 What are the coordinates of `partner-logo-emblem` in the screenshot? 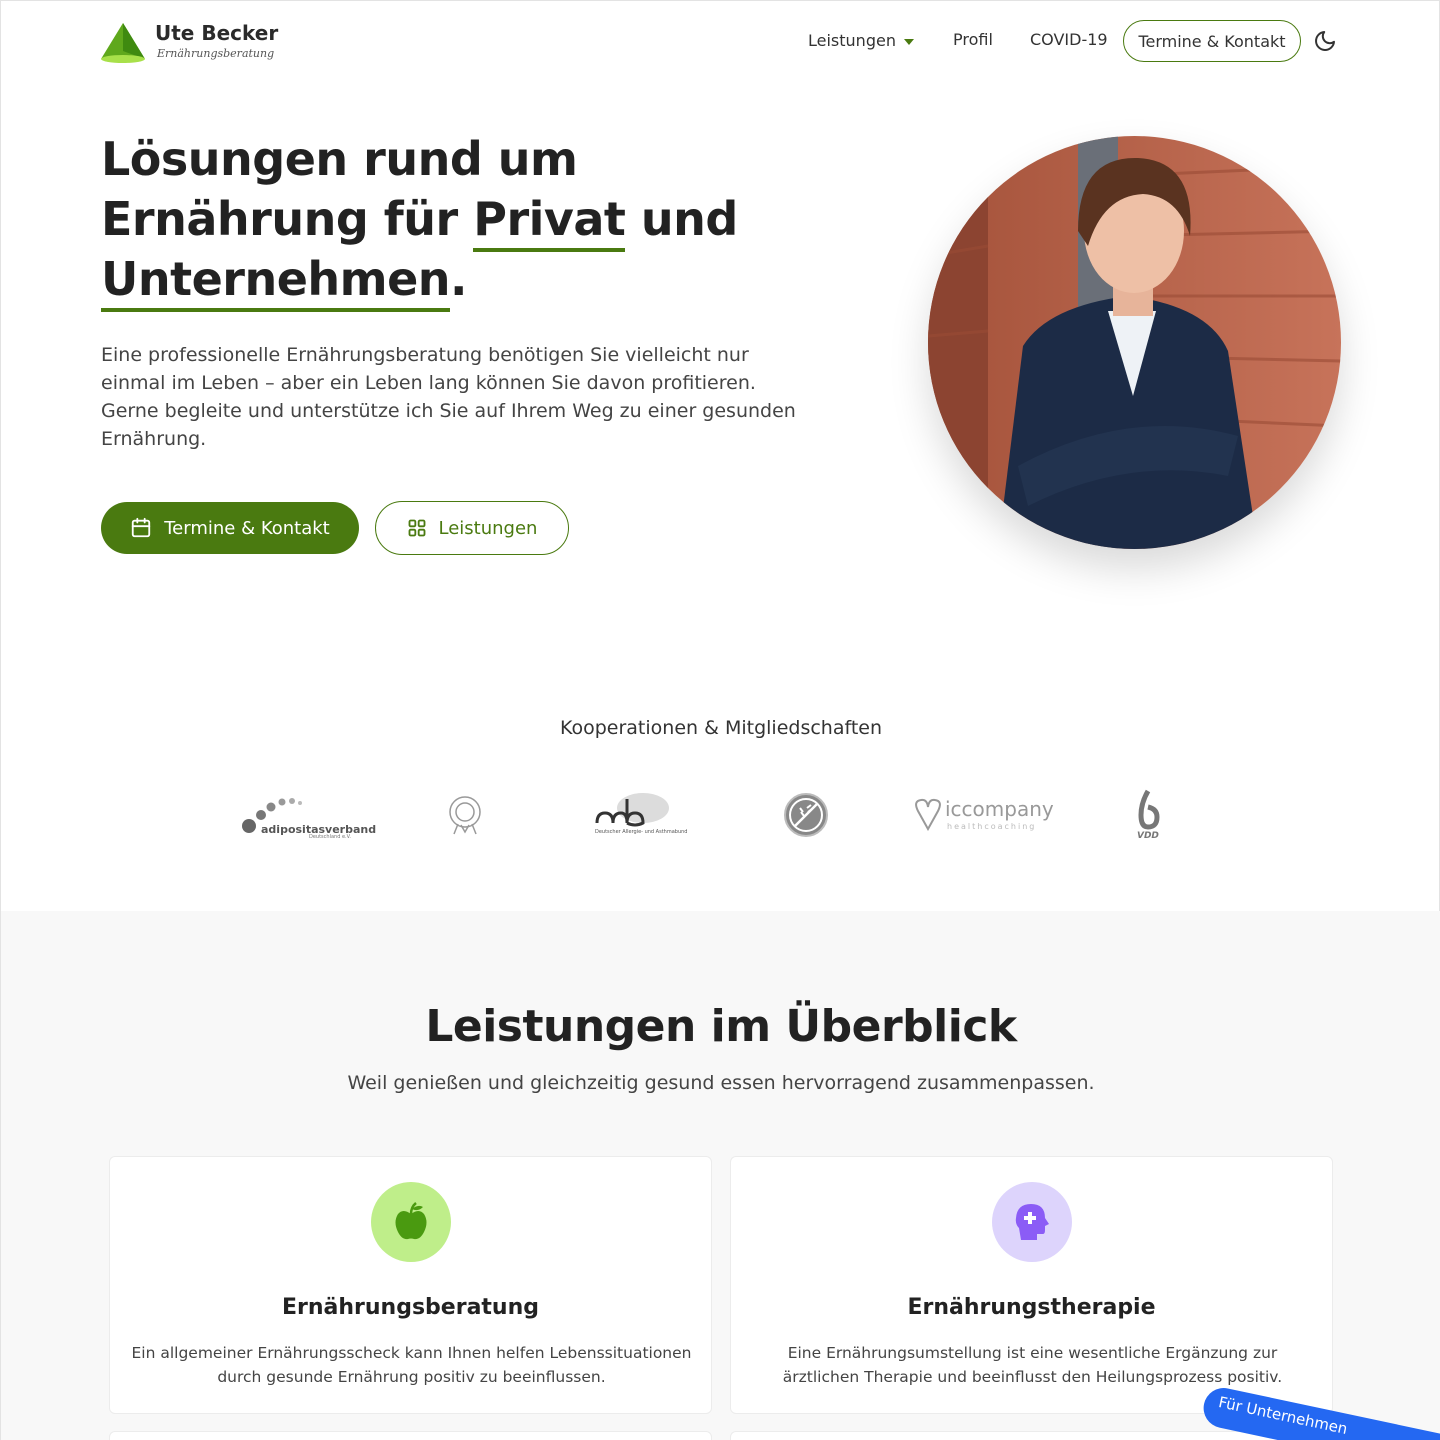 It's located at (465, 829).